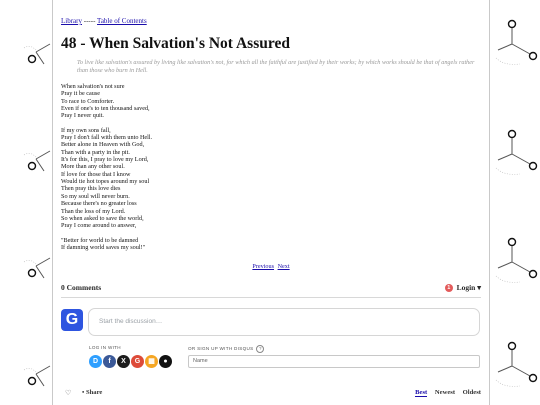  Describe the element at coordinates (469, 287) in the screenshot. I see `login-button: Login ▾` at that location.